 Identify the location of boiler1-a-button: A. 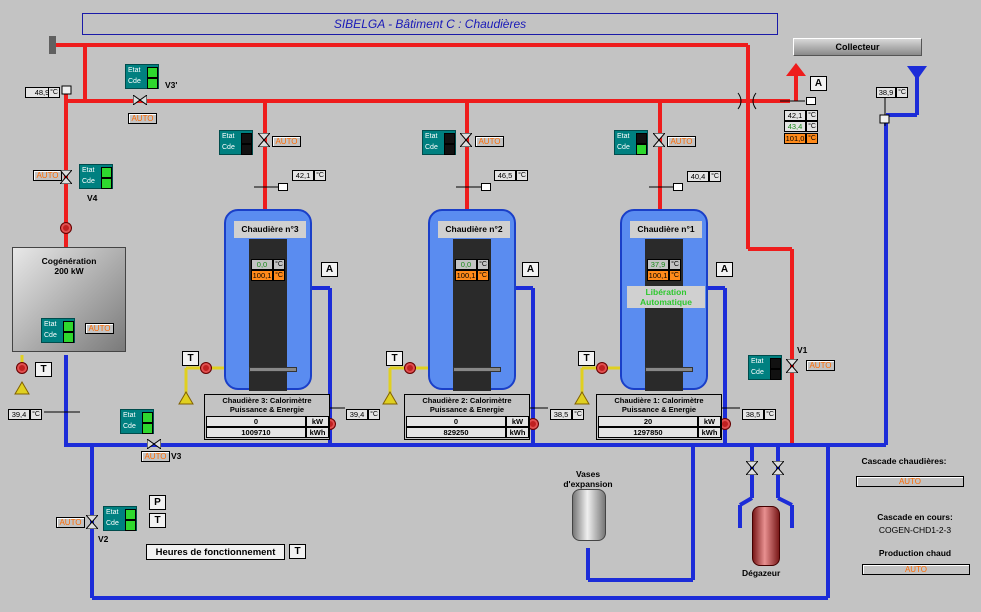
(724, 269).